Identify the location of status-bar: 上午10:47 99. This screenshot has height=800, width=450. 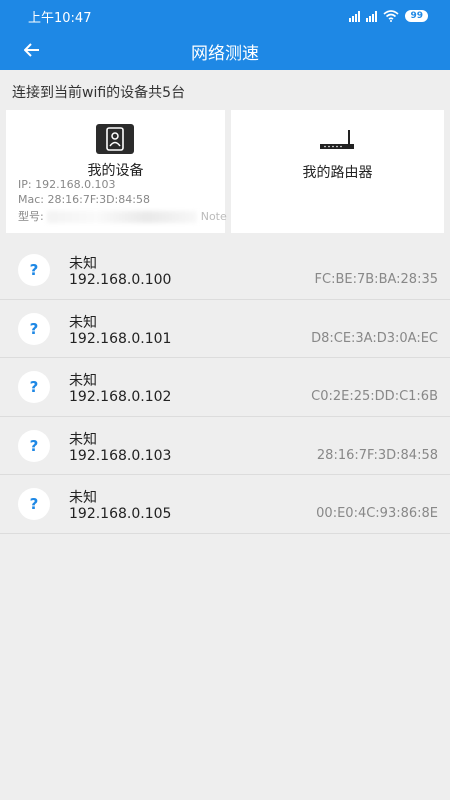
(225, 16).